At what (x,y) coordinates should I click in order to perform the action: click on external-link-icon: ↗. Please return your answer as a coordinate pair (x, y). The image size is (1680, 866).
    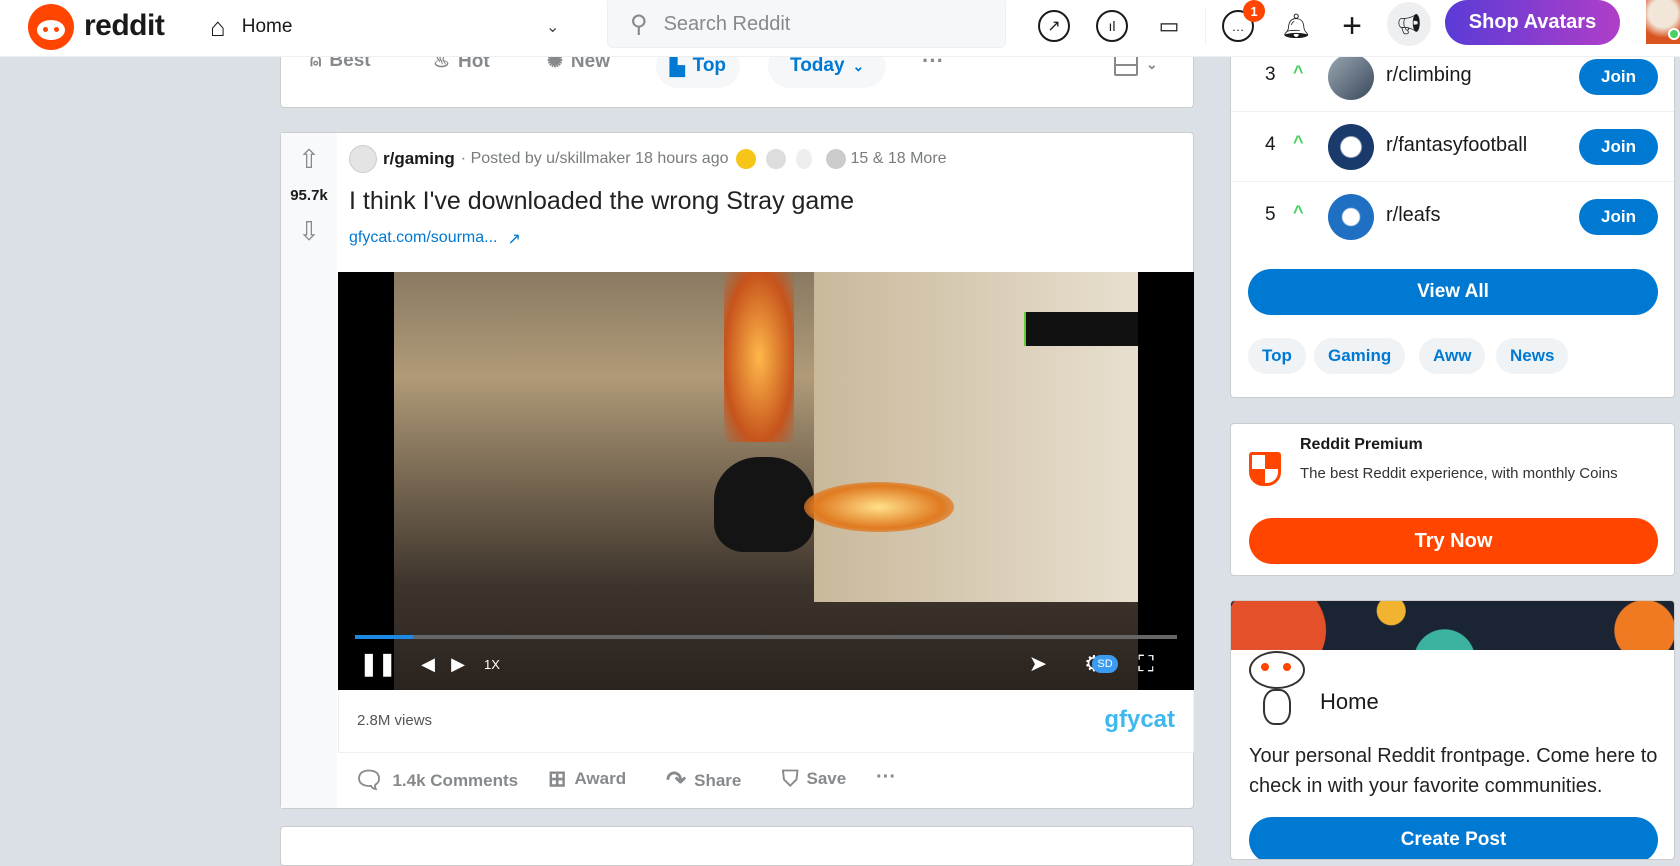
    Looking at the image, I should click on (514, 239).